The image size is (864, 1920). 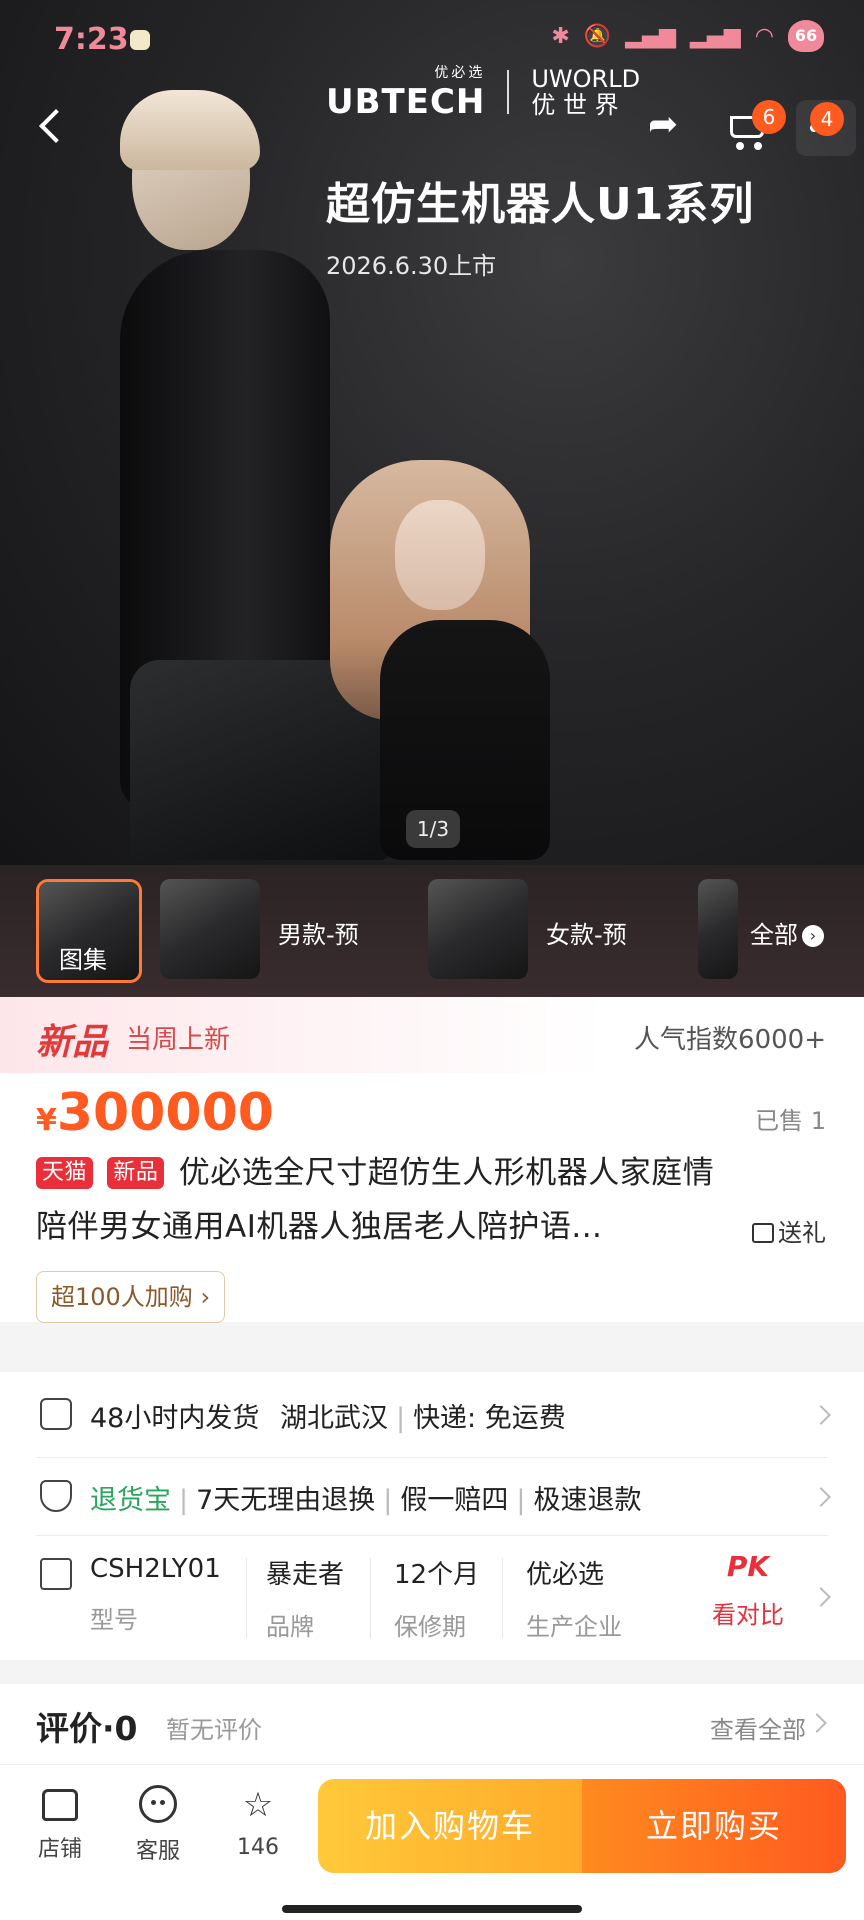 I want to click on add-to-cart-button: 加入购物车, so click(x=450, y=1826).